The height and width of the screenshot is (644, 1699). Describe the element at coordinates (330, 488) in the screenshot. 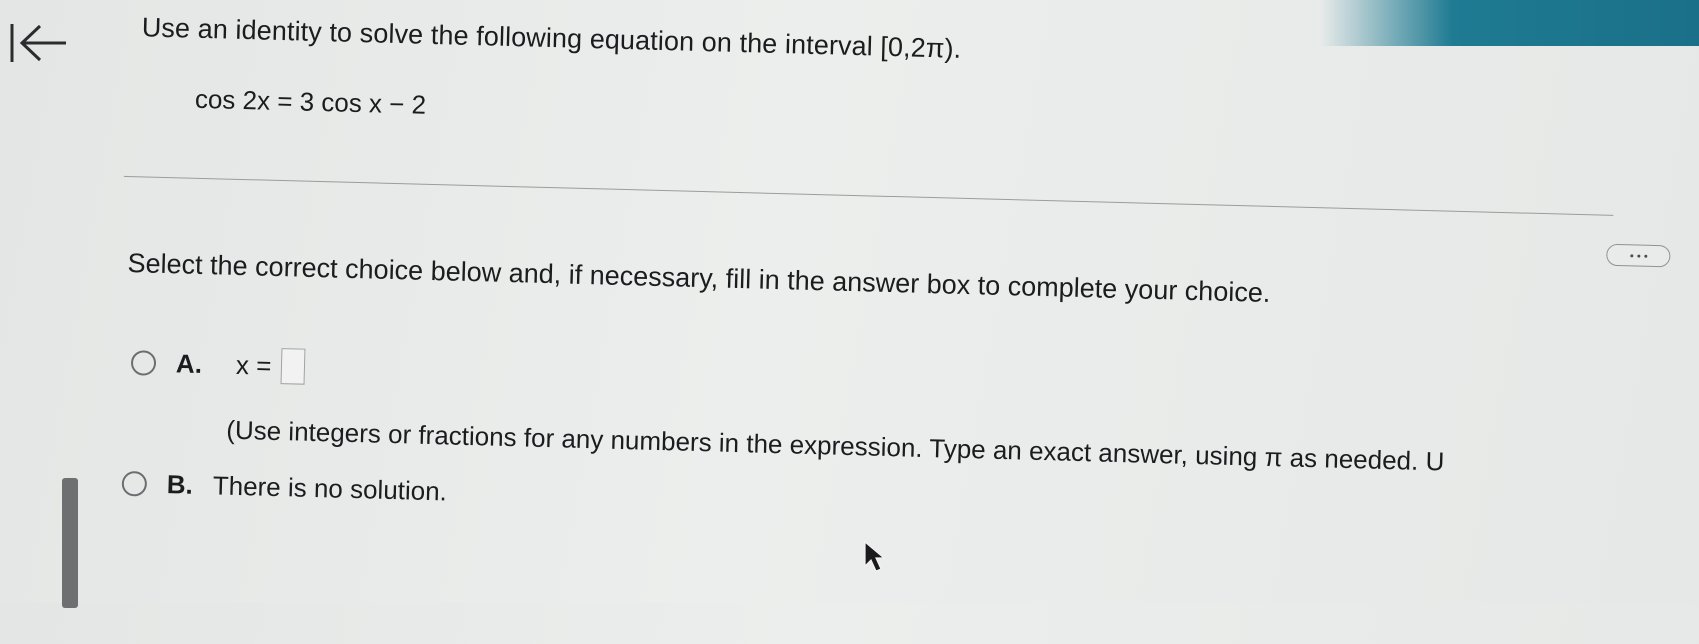

I see `choice-b-text: There is no solution.` at that location.